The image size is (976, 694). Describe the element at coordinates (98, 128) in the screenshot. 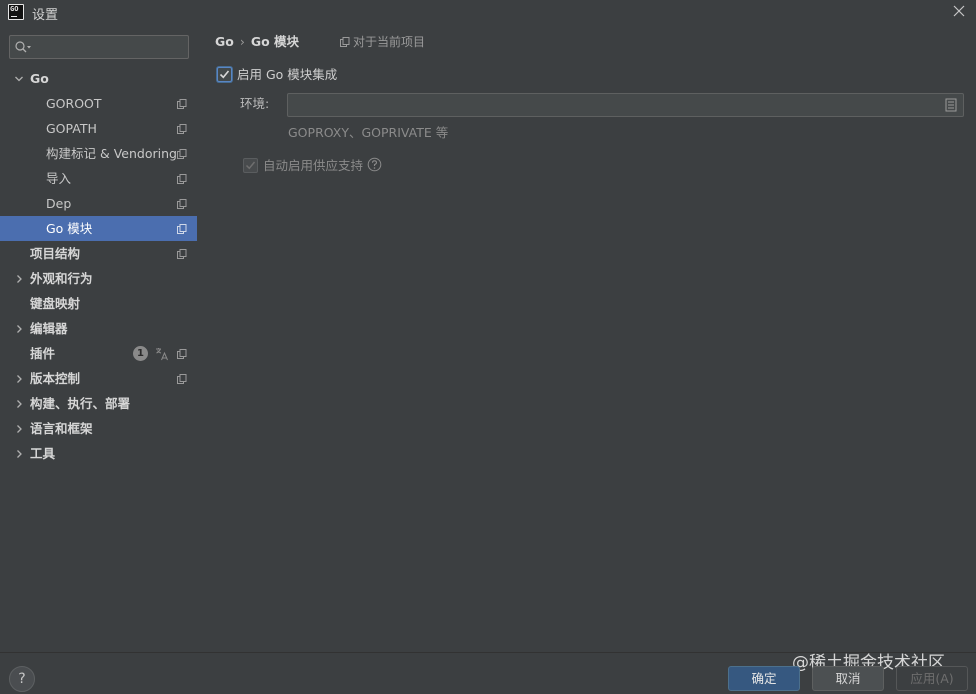

I see `sidebar-item-gopath: GOPATH` at that location.